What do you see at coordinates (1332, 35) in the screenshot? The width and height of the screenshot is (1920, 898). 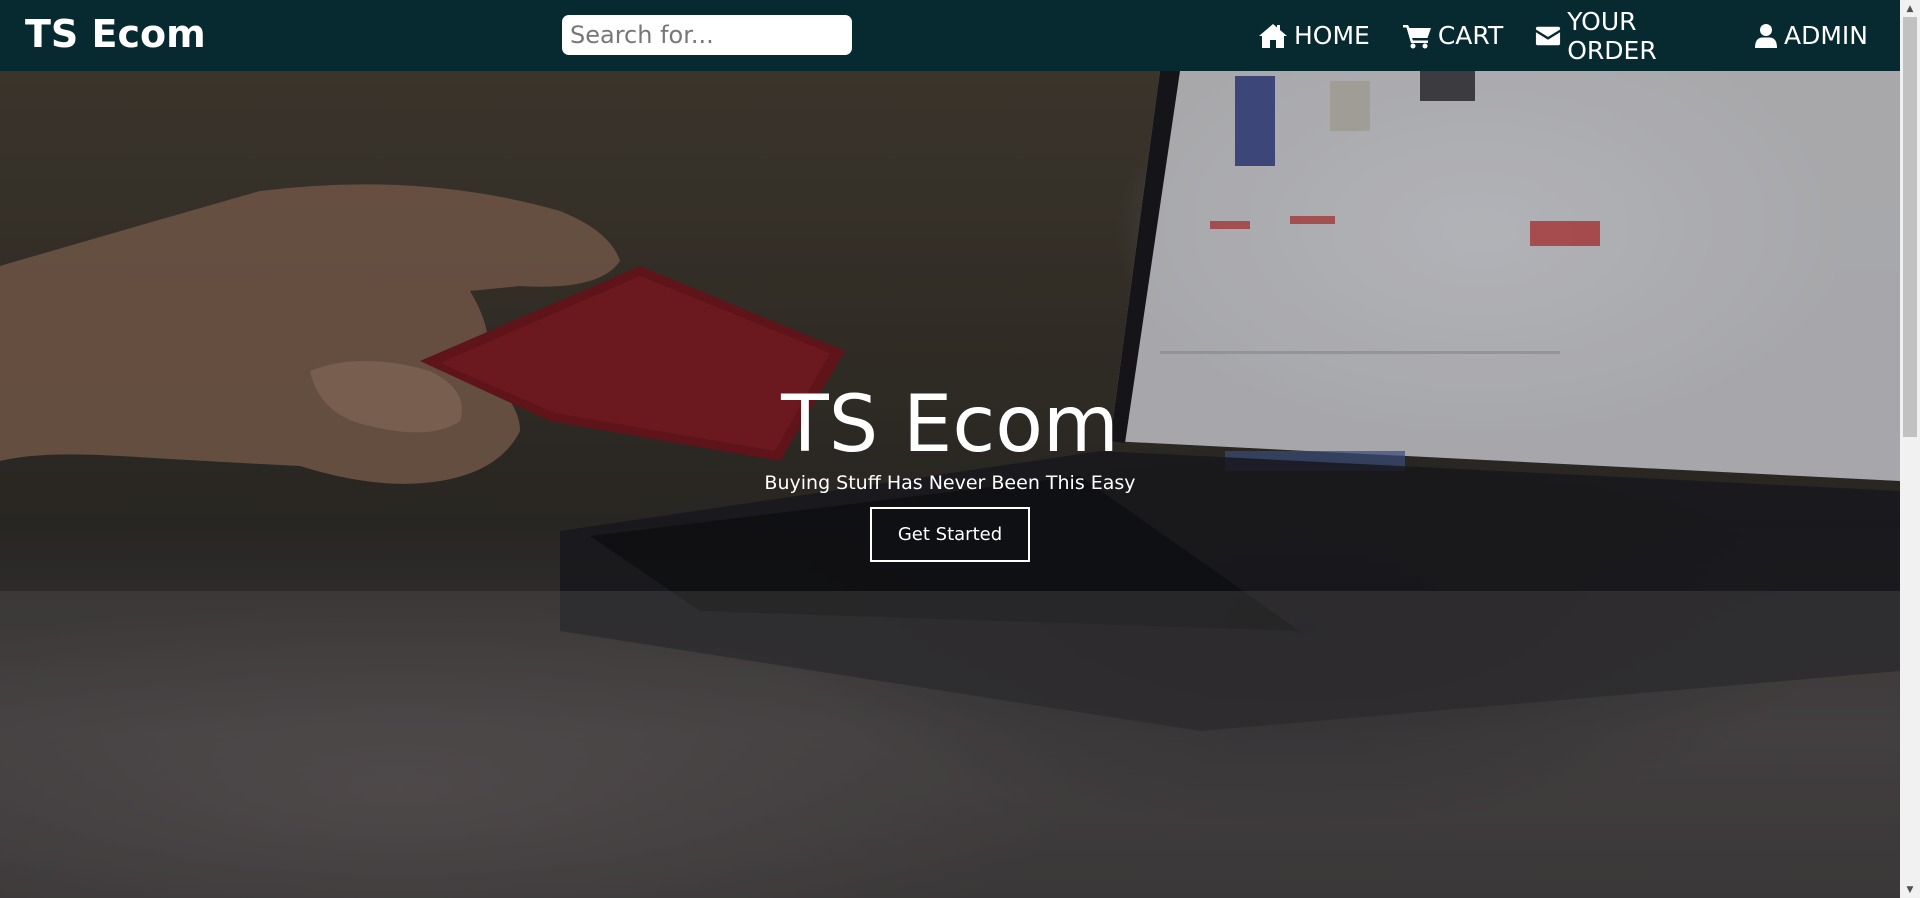 I see `nav-home-label: HOME` at bounding box center [1332, 35].